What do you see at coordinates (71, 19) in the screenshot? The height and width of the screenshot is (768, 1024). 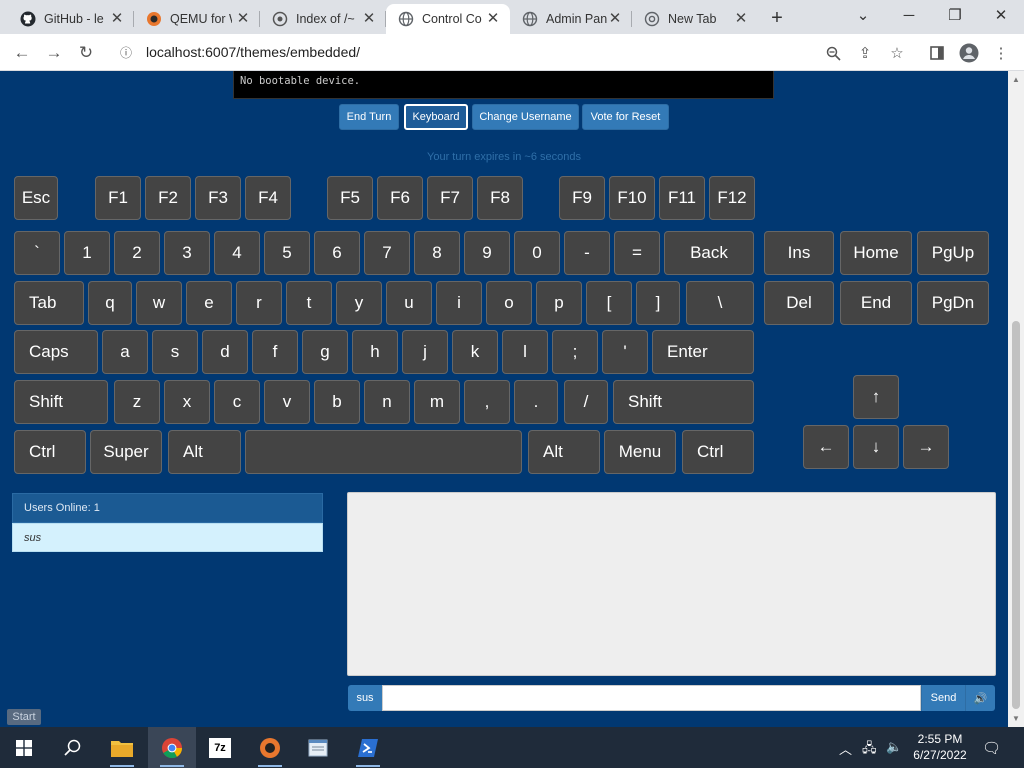 I see `tab-github: GitHub - le ✕` at bounding box center [71, 19].